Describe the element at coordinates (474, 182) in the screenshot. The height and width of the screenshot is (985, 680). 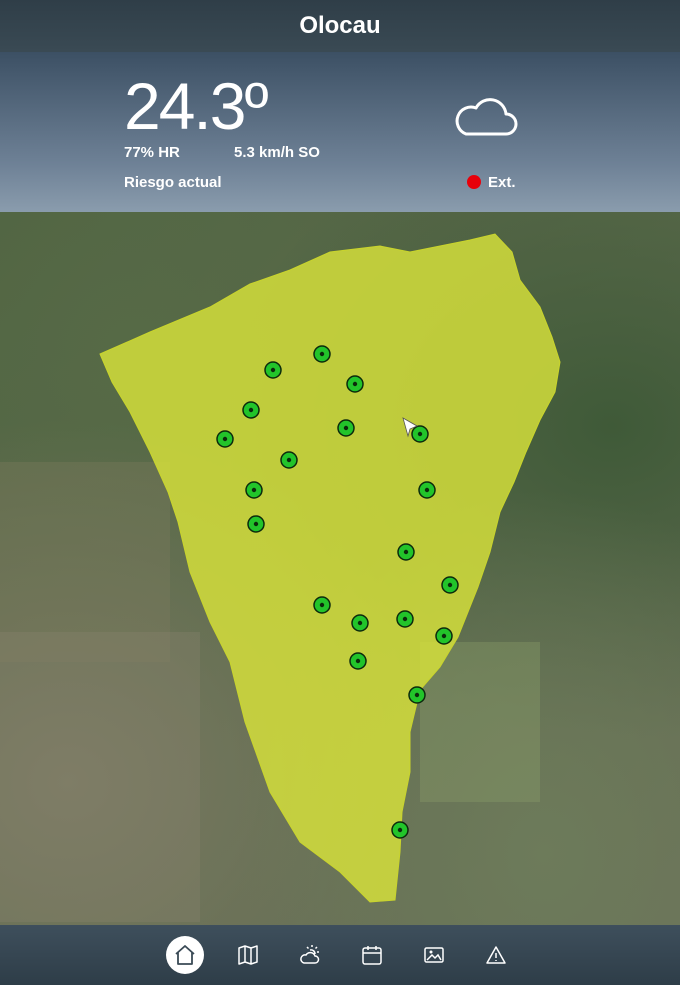
I see `risk-indicator-dot` at that location.